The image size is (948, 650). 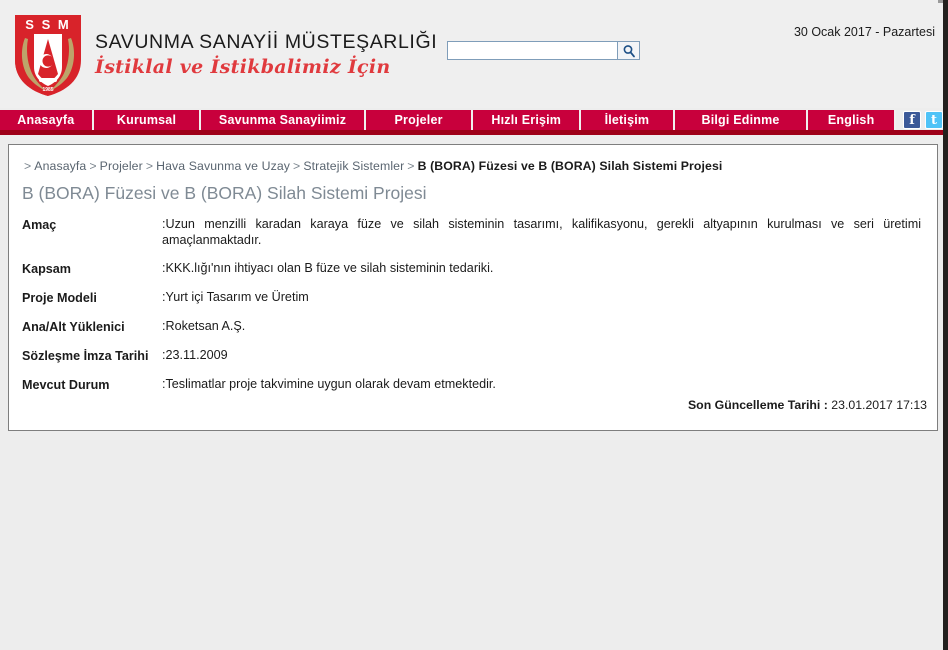 What do you see at coordinates (923, 120) in the screenshot?
I see `social-links: ft` at bounding box center [923, 120].